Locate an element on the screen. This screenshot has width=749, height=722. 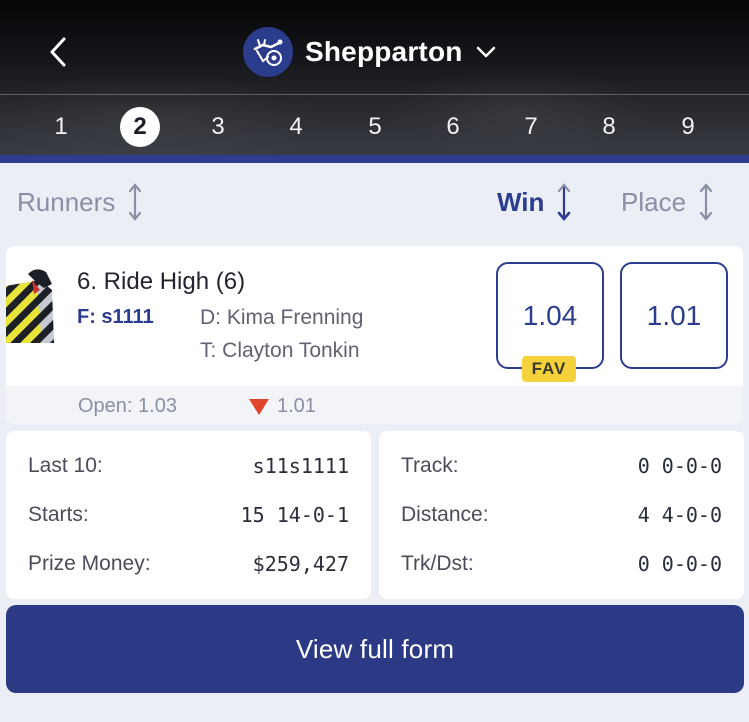
stat-label: Track: is located at coordinates (430, 465).